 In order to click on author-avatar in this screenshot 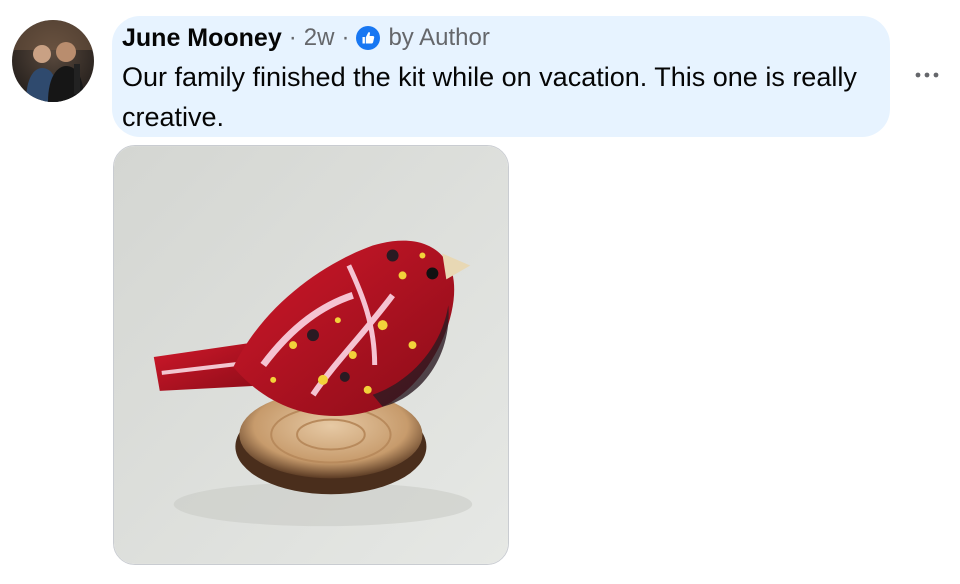, I will do `click(53, 61)`.